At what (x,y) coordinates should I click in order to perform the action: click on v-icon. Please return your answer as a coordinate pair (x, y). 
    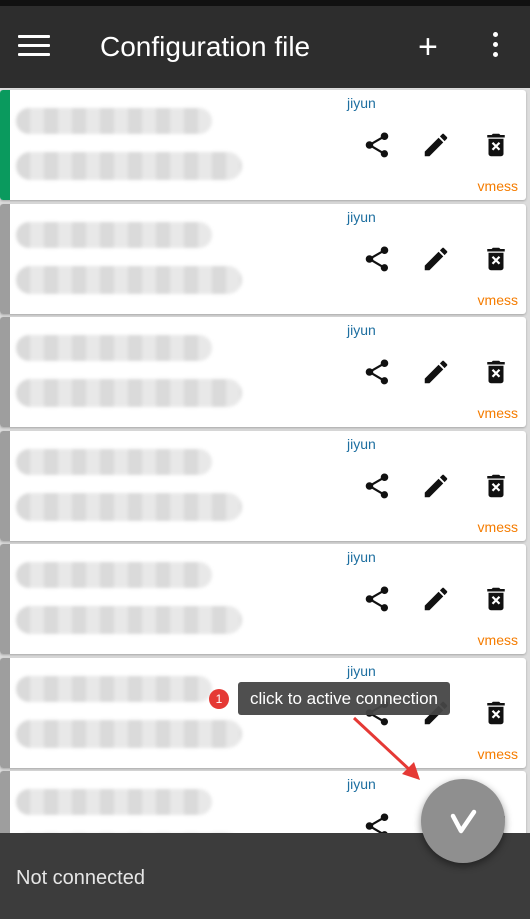
    Looking at the image, I should click on (463, 821).